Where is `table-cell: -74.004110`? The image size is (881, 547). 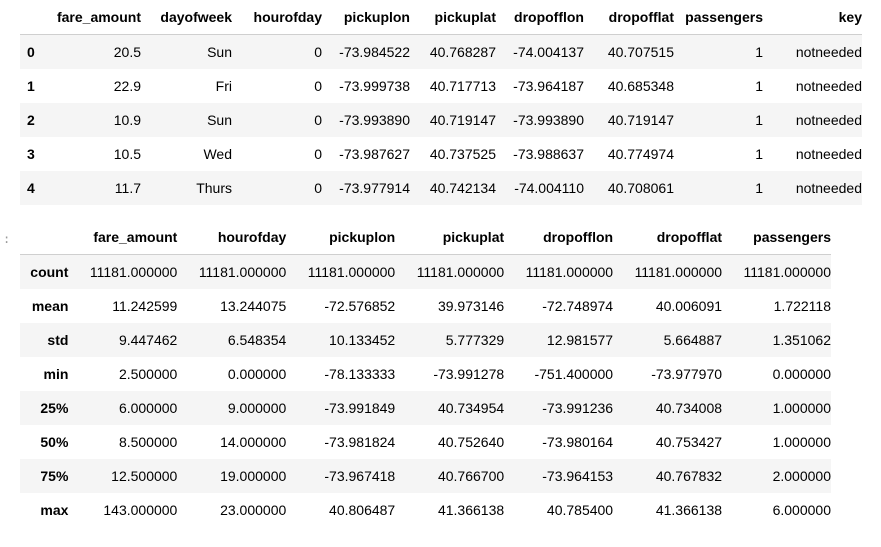
table-cell: -74.004110 is located at coordinates (549, 188).